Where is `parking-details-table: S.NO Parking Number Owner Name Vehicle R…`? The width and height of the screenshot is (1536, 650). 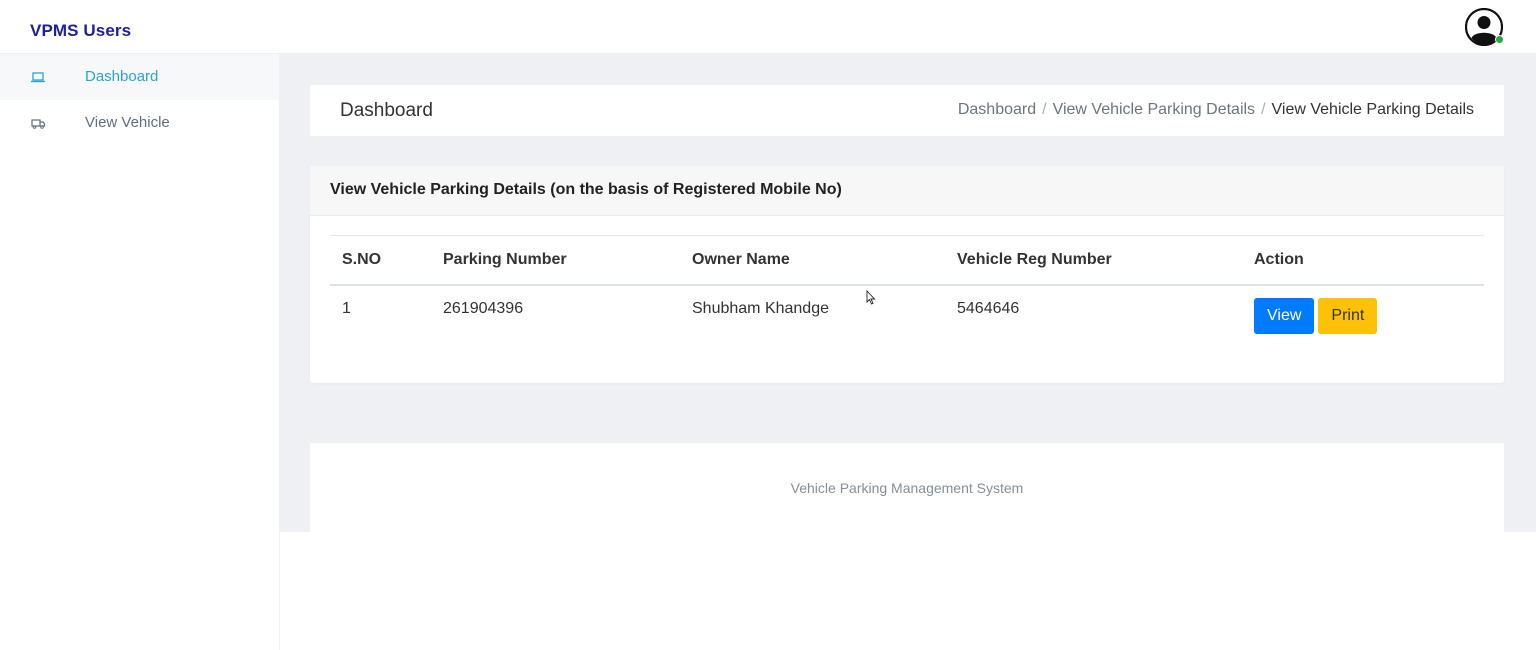 parking-details-table: S.NO Parking Number Owner Name Vehicle R… is located at coordinates (907, 291).